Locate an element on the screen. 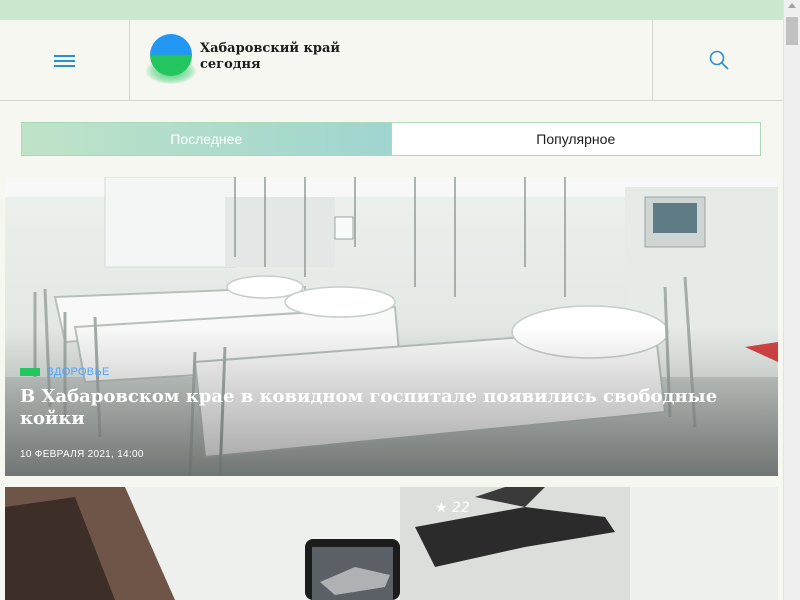  feed-tabs: Последнее Популярное is located at coordinates (391, 139).